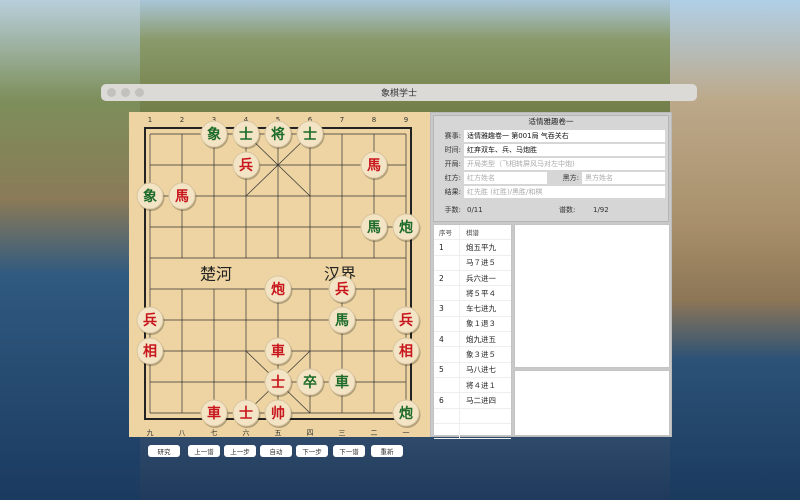  I want to click on piece-label: 将, so click(278, 134).